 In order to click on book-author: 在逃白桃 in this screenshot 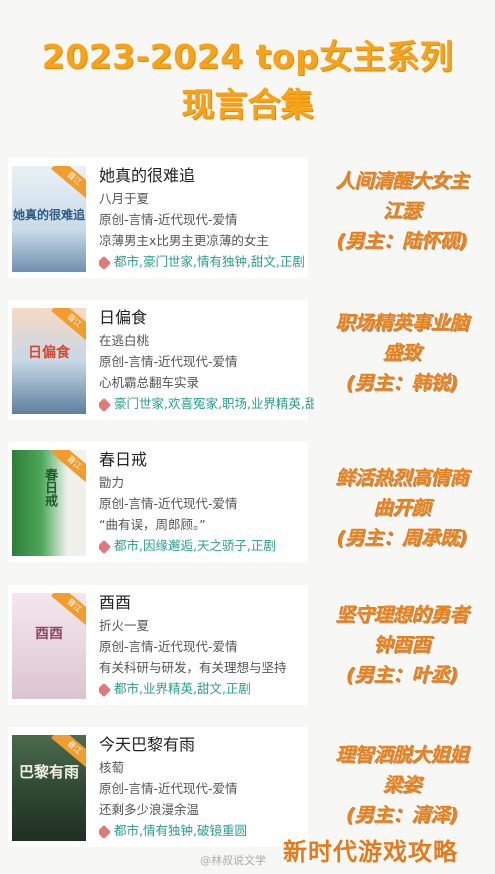, I will do `click(206, 340)`.